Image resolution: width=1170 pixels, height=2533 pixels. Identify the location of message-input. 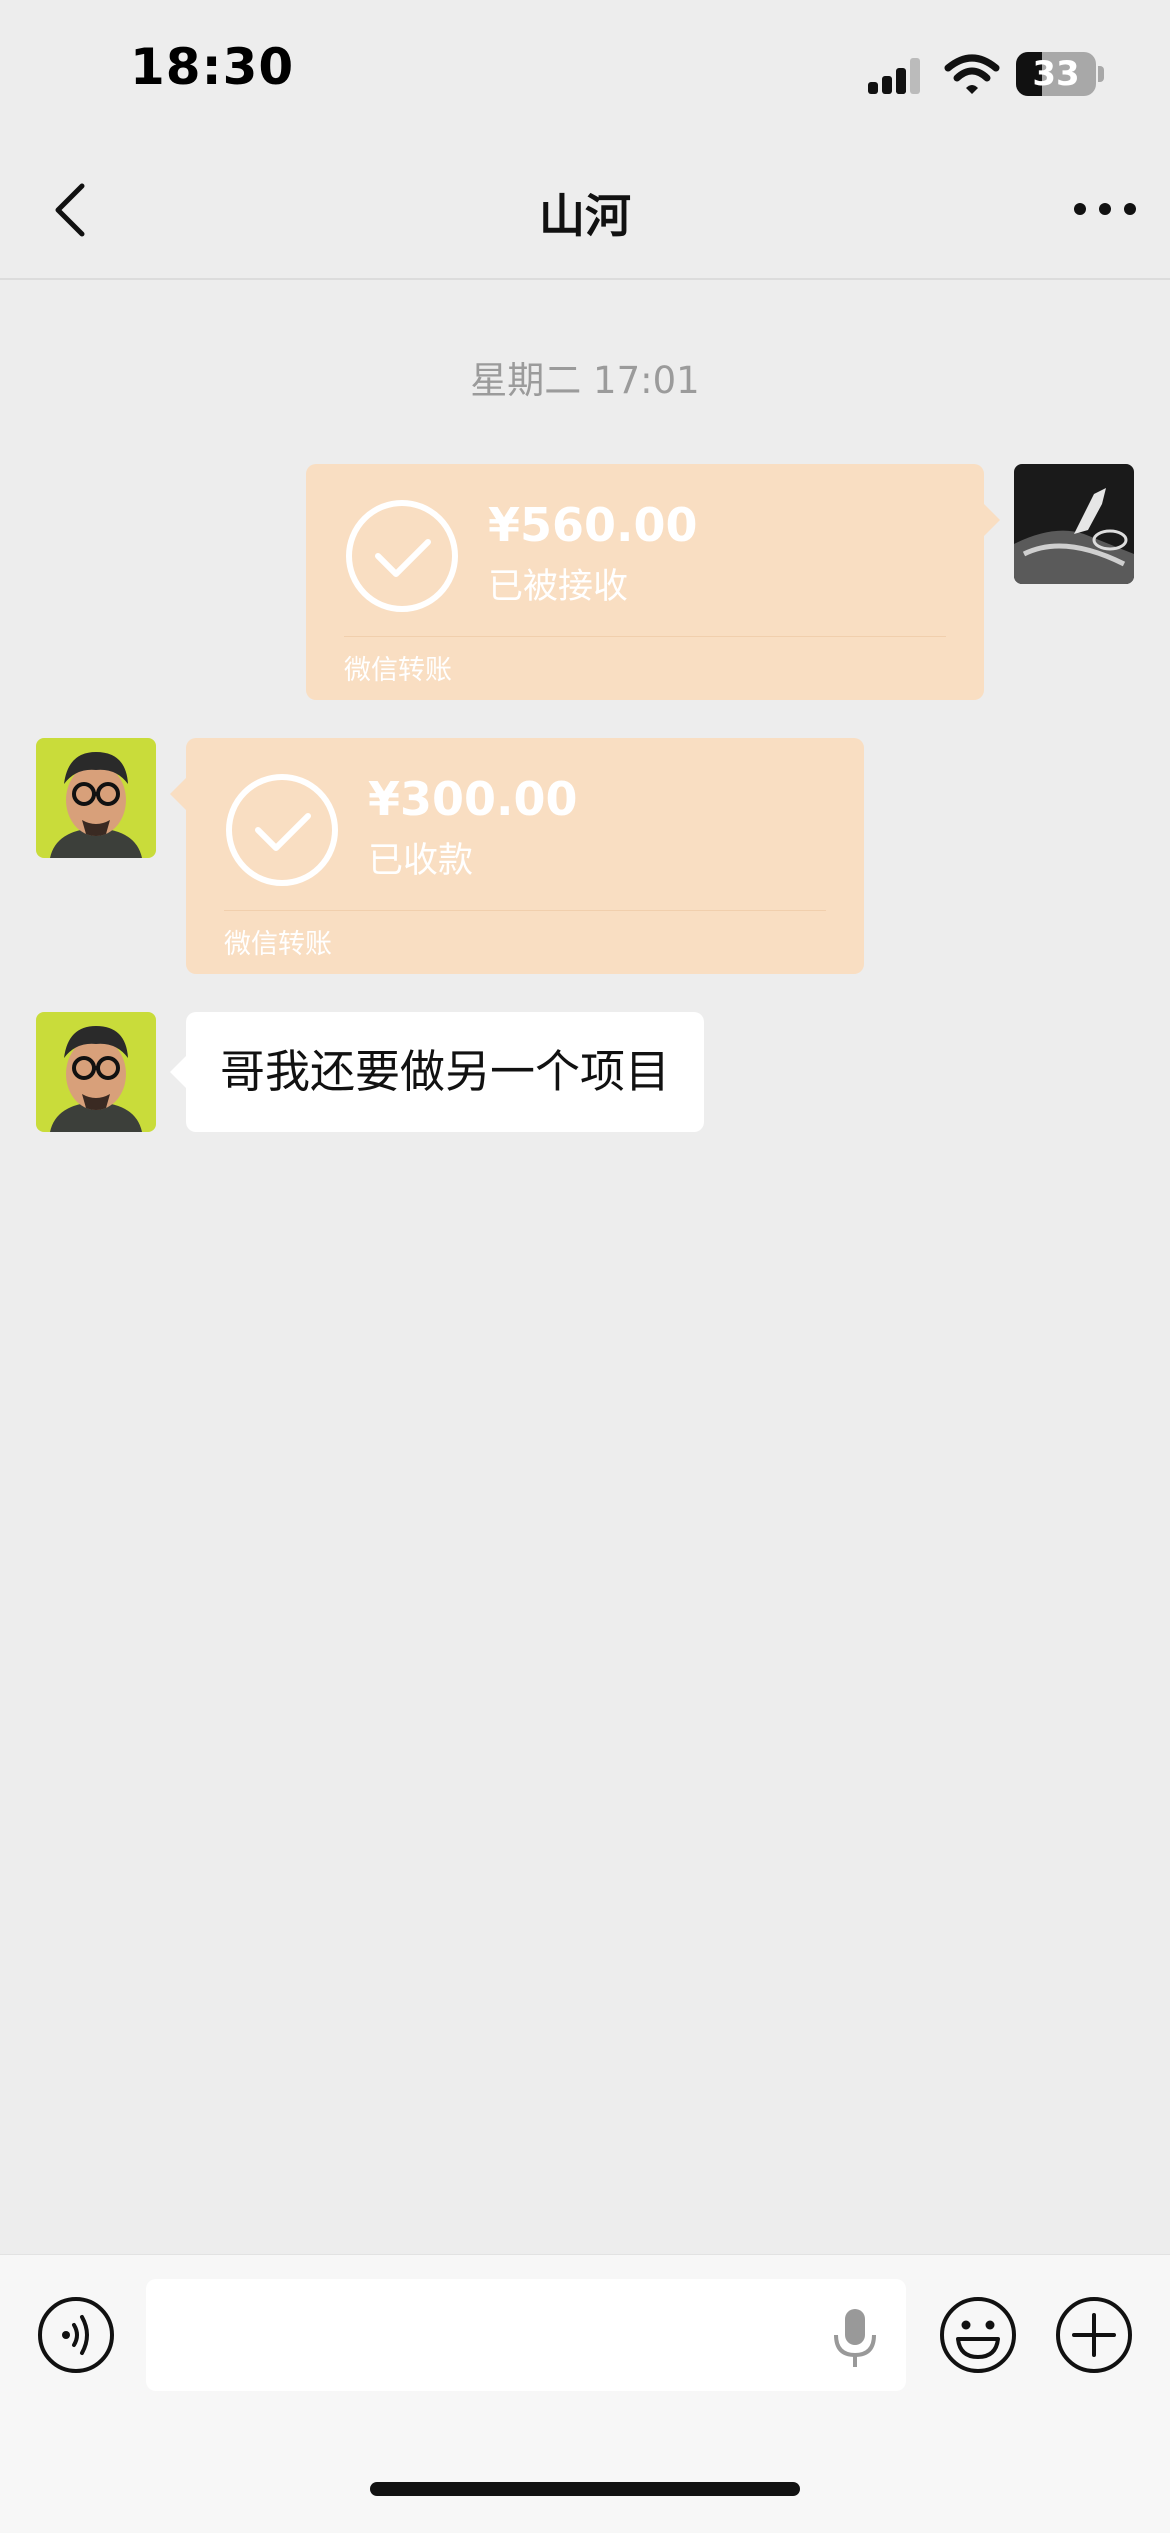
(526, 2335).